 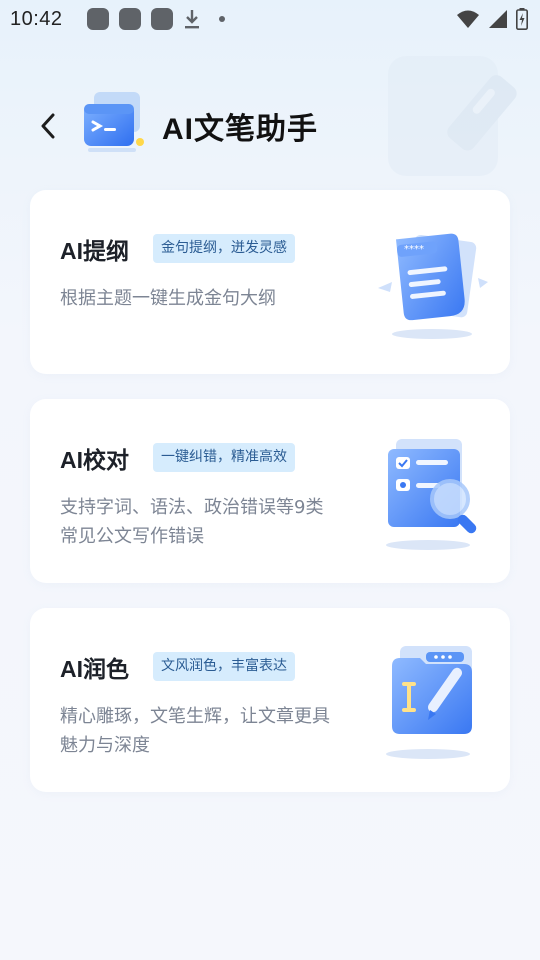 What do you see at coordinates (498, 19) in the screenshot?
I see `cellular-signal-icon` at bounding box center [498, 19].